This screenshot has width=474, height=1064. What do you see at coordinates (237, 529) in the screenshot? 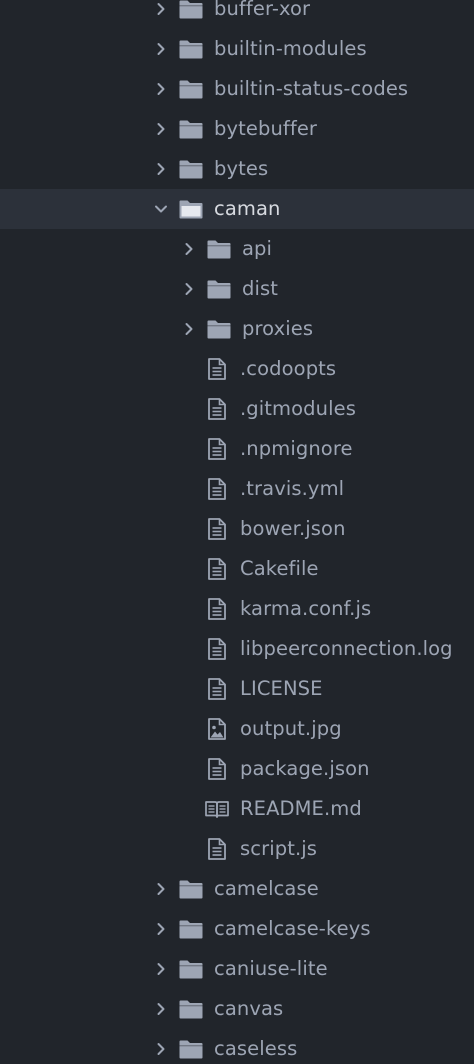
I see `tree-file-bower-json: bower.json` at bounding box center [237, 529].